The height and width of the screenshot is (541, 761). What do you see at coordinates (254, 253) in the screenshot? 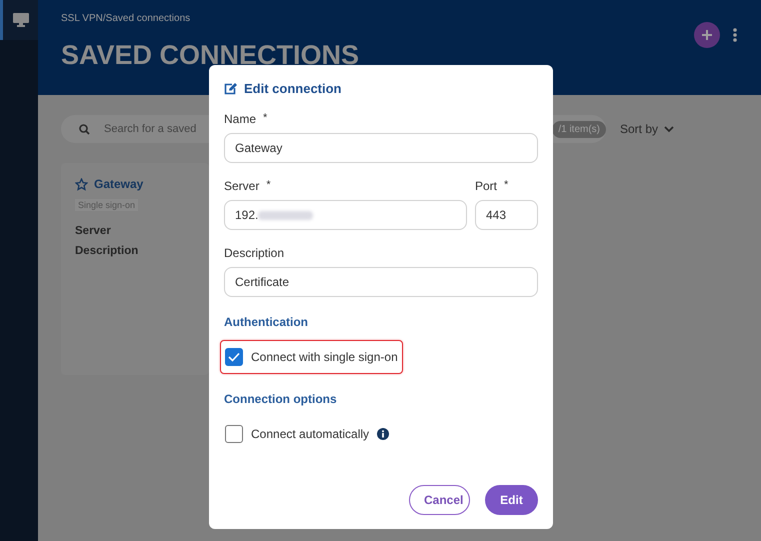
I see `description-label: Description` at bounding box center [254, 253].